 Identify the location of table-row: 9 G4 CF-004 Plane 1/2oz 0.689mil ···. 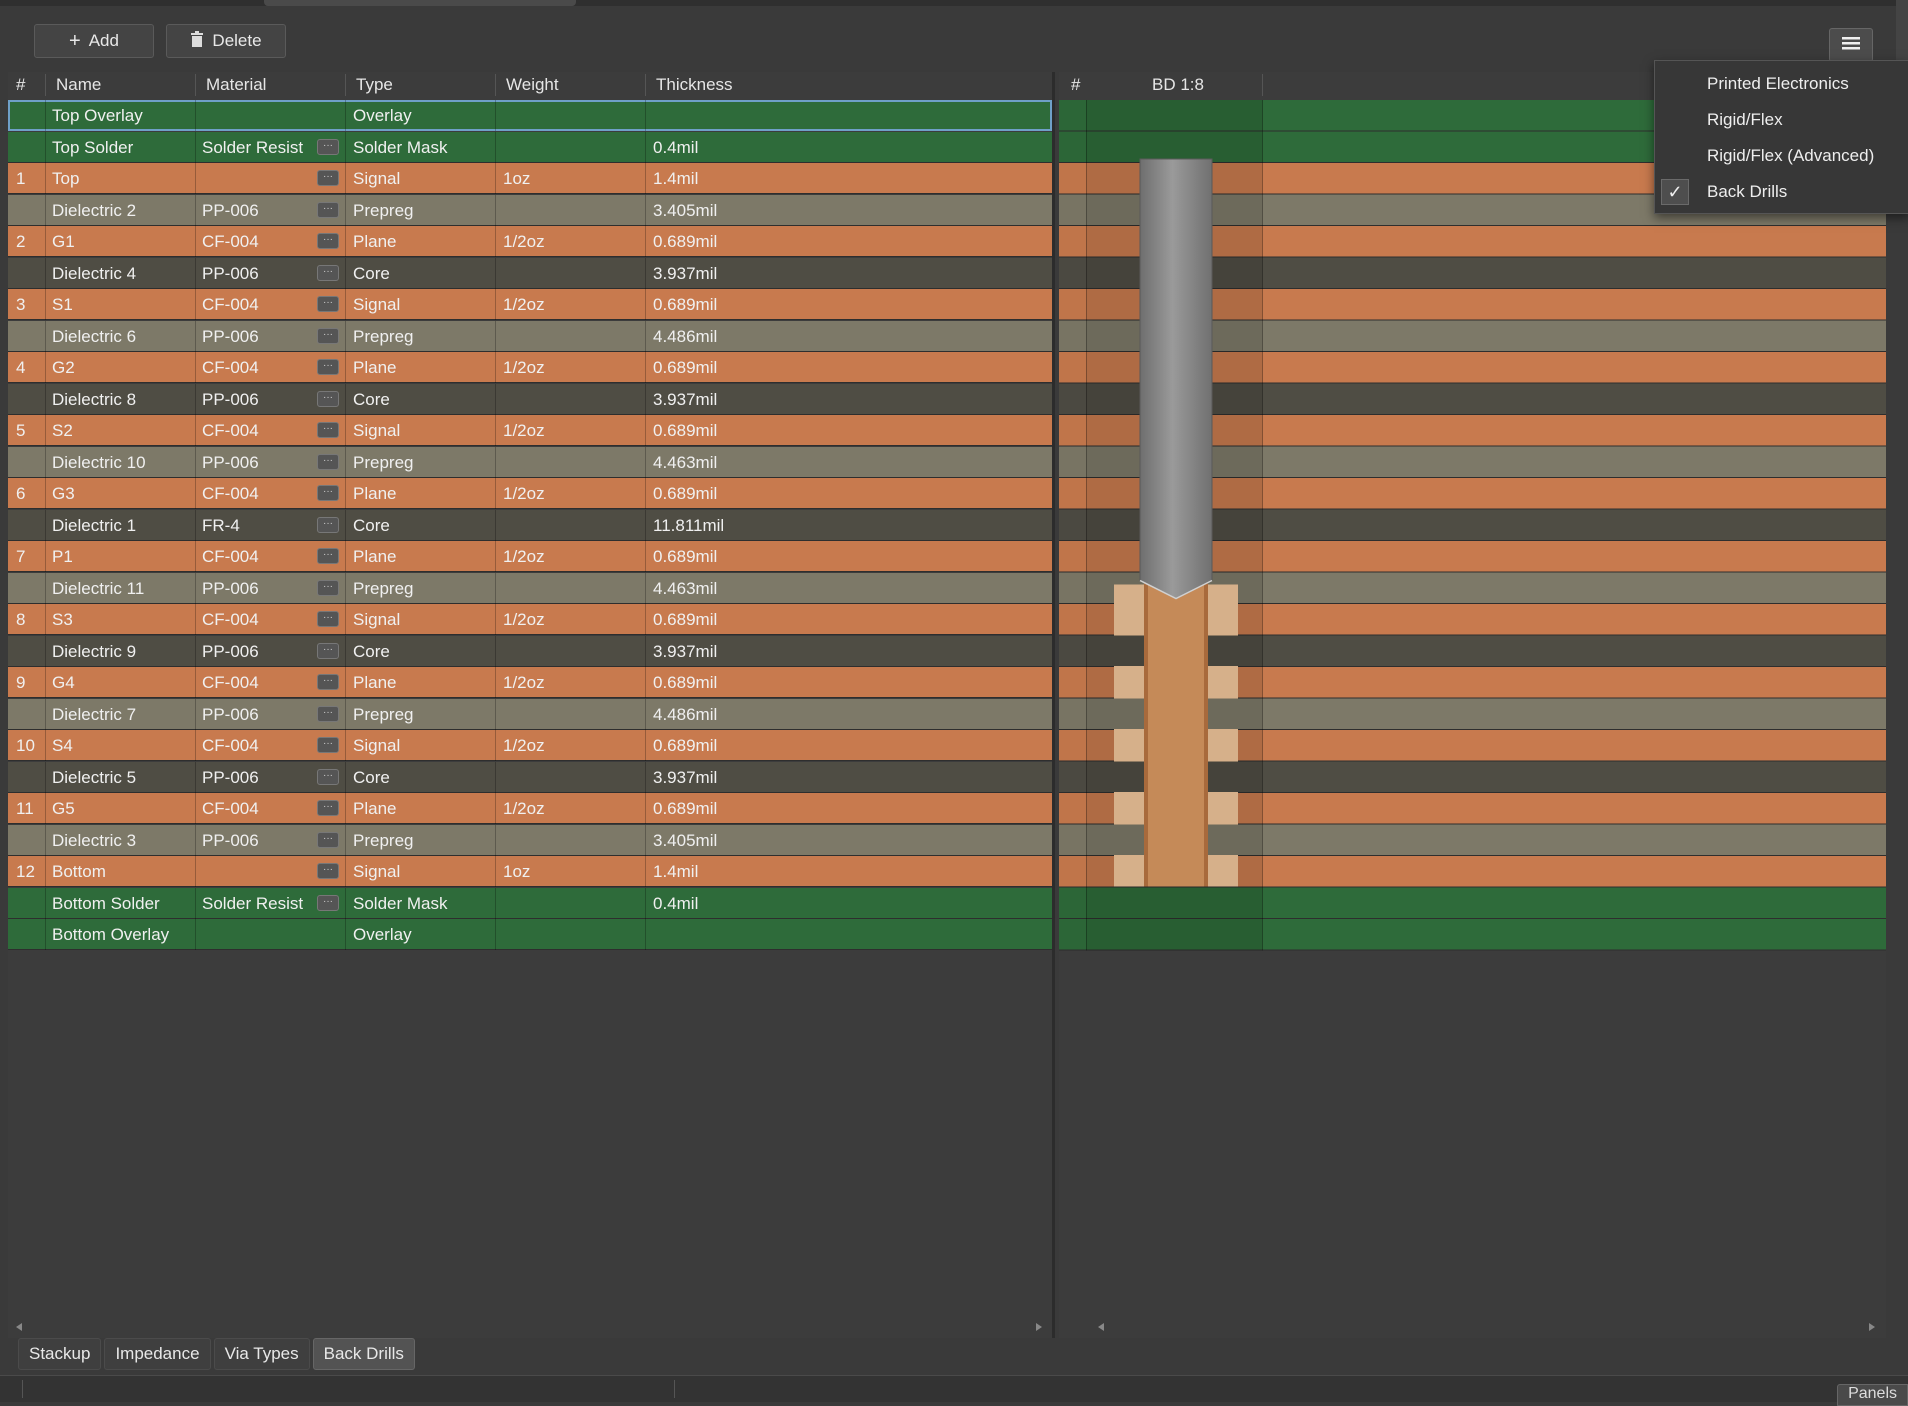
(530, 682).